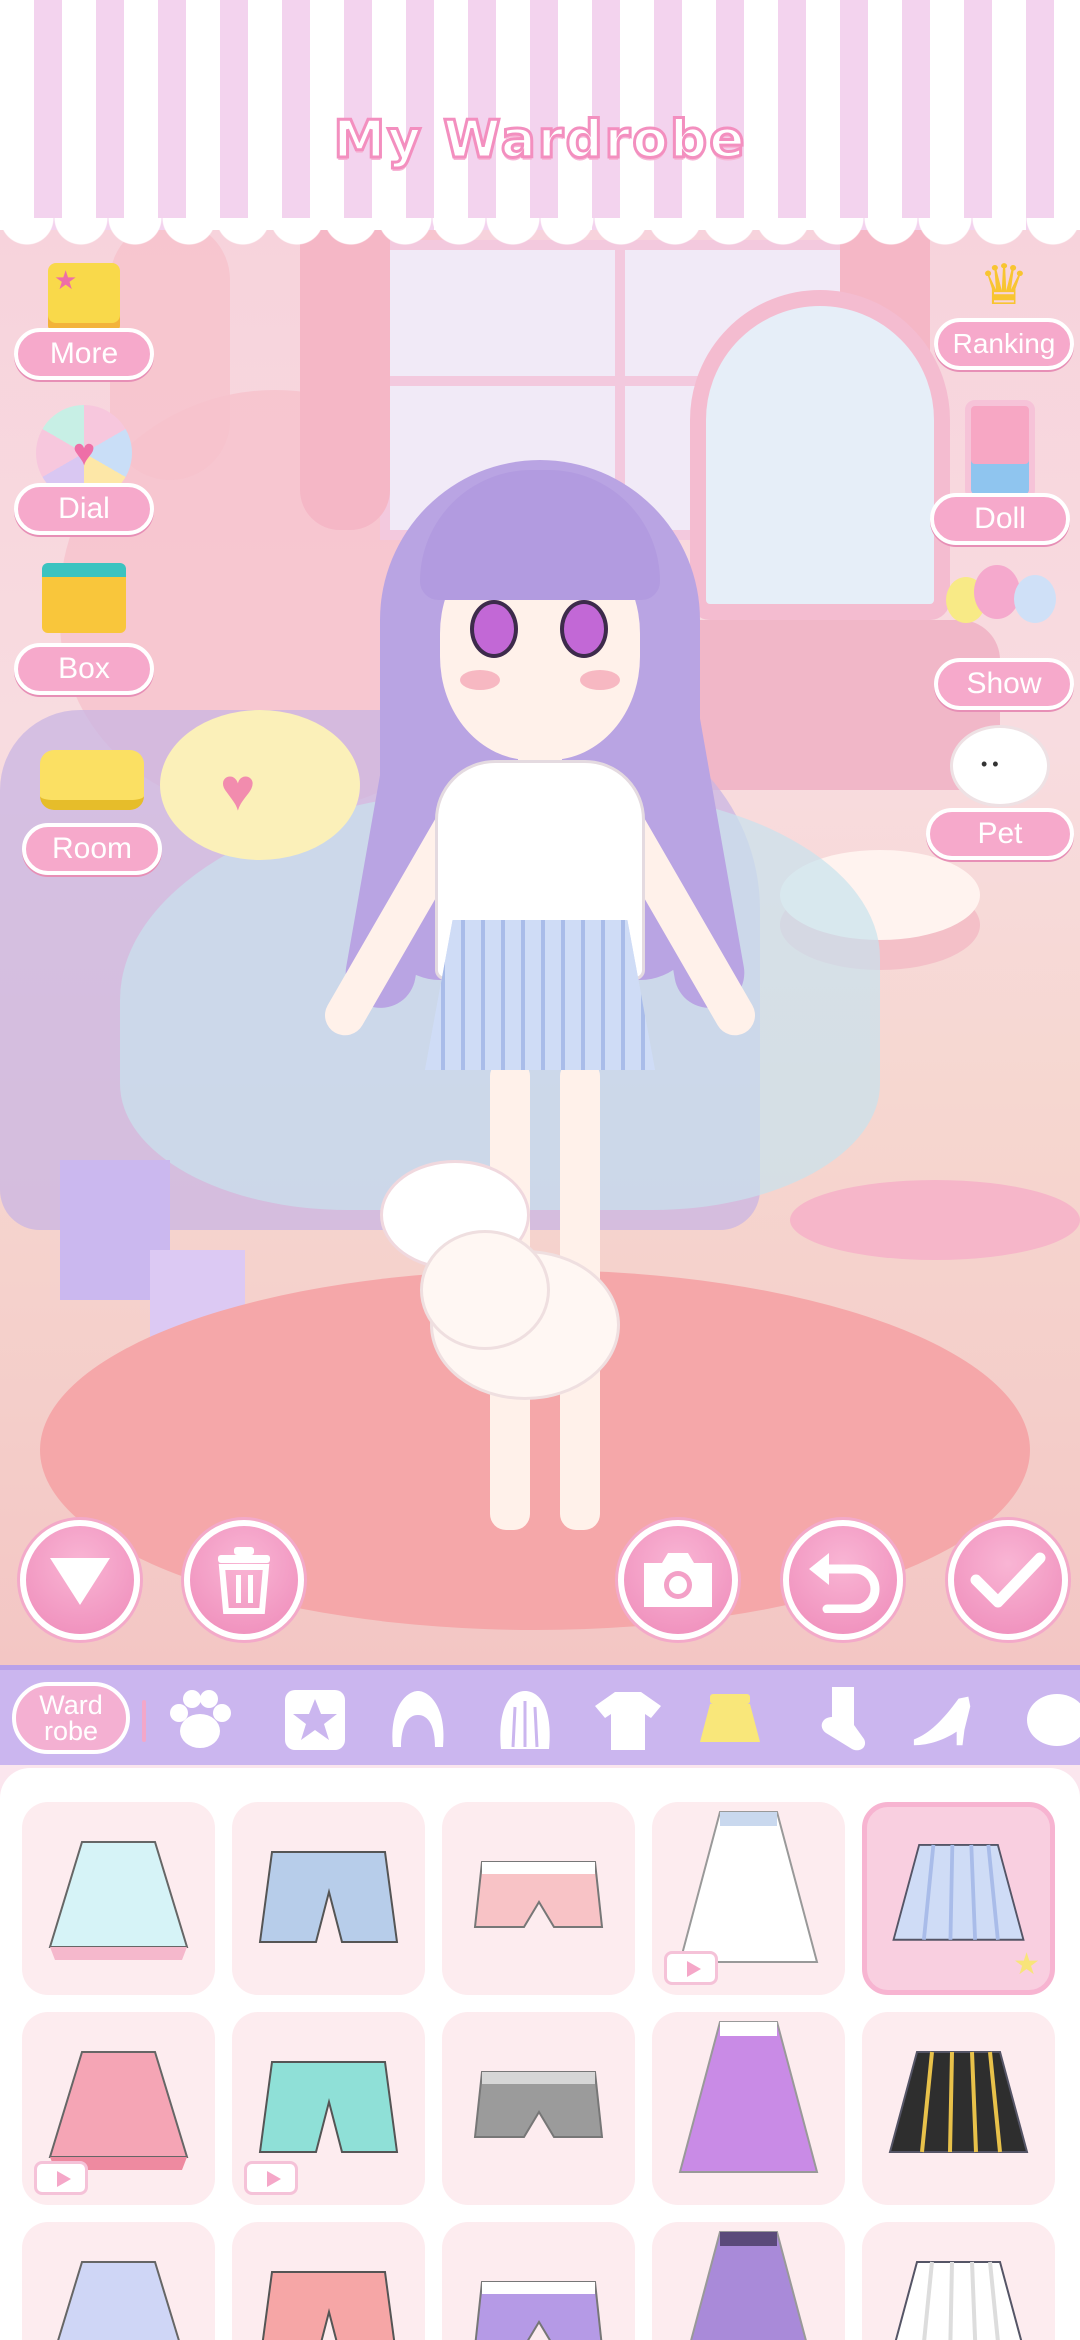  What do you see at coordinates (84, 509) in the screenshot?
I see `dial-label: Dial` at bounding box center [84, 509].